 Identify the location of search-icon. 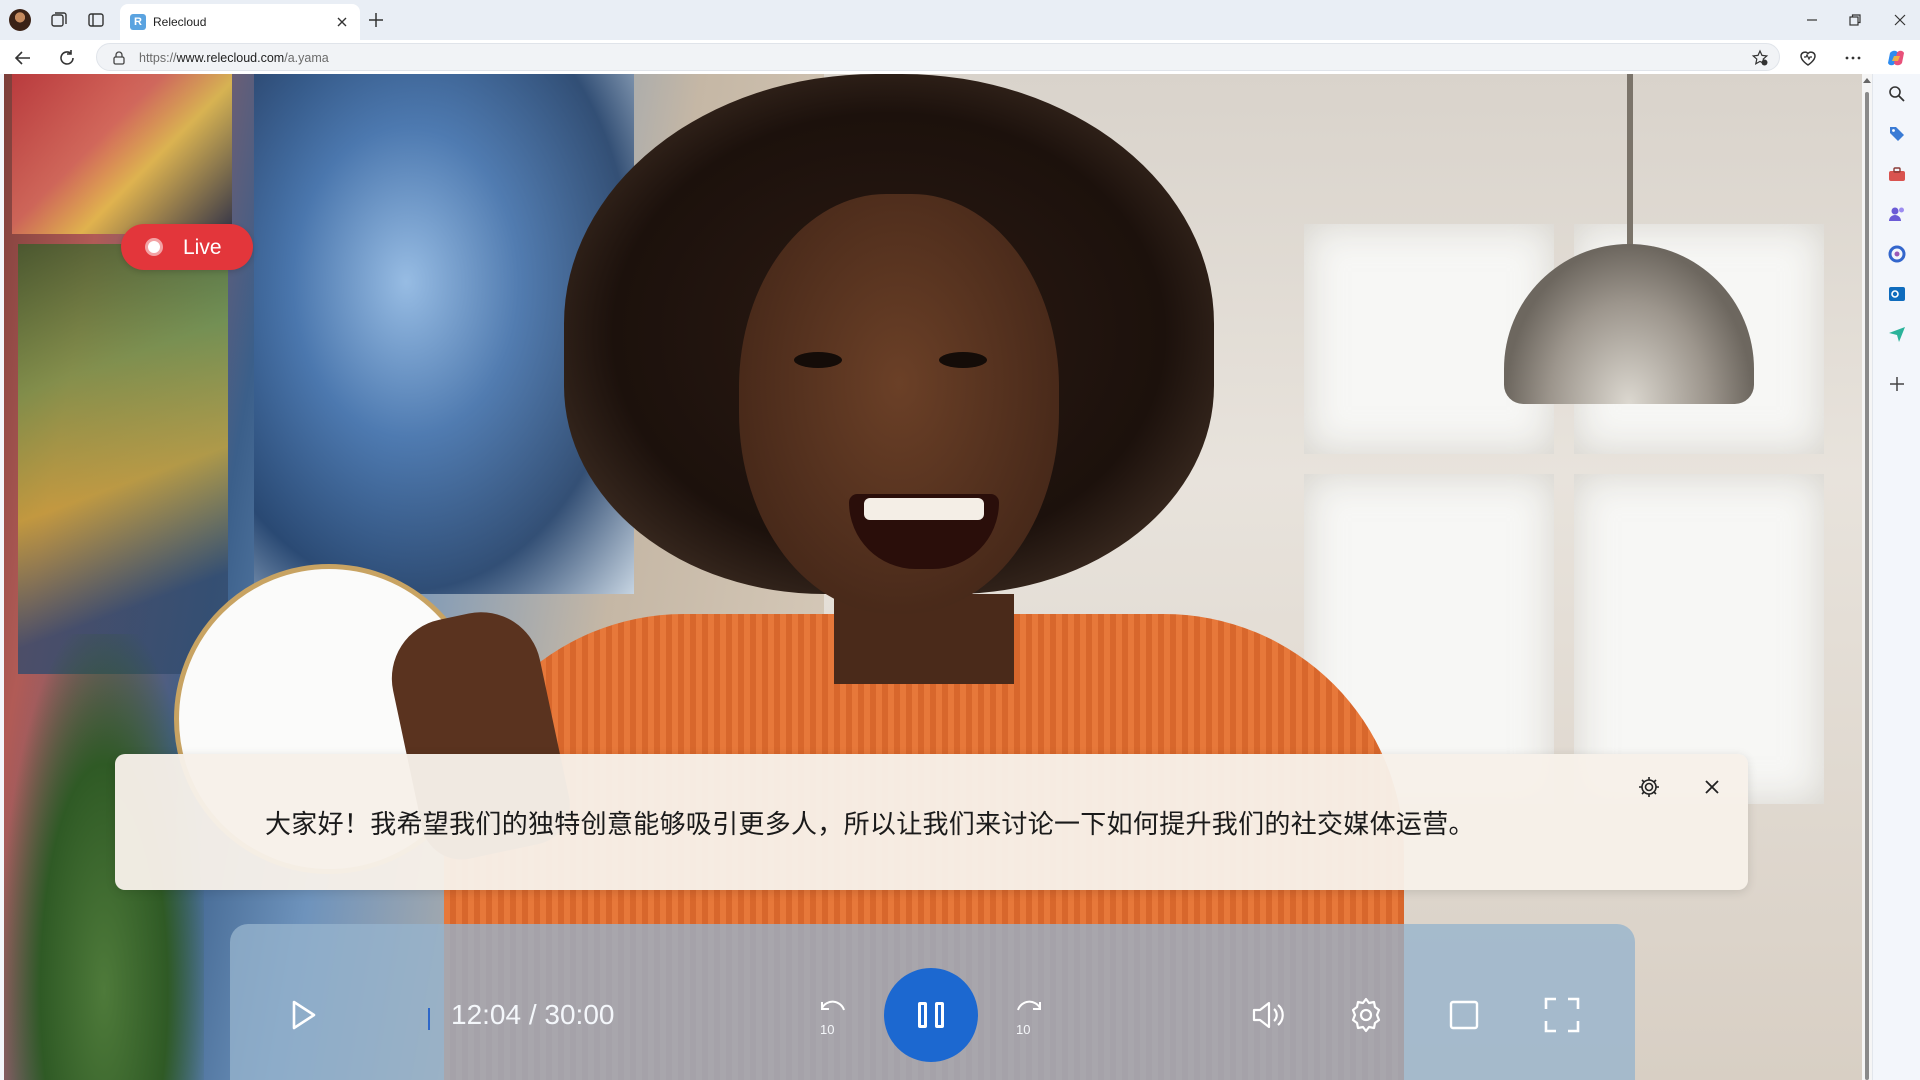
(1897, 94).